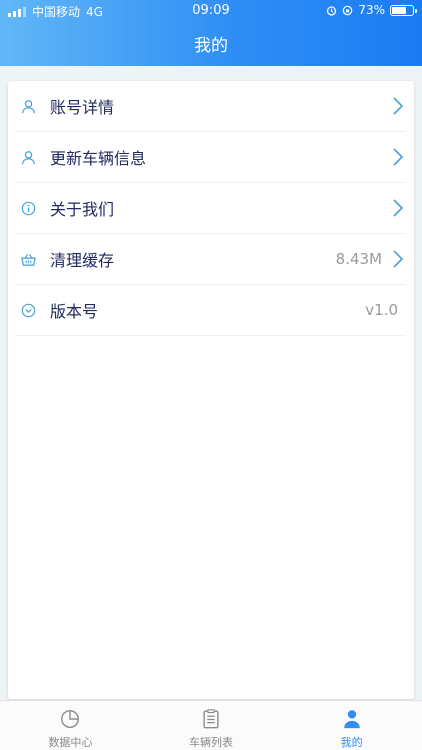  What do you see at coordinates (211, 742) in the screenshot?
I see `tab-label: 车辆列表` at bounding box center [211, 742].